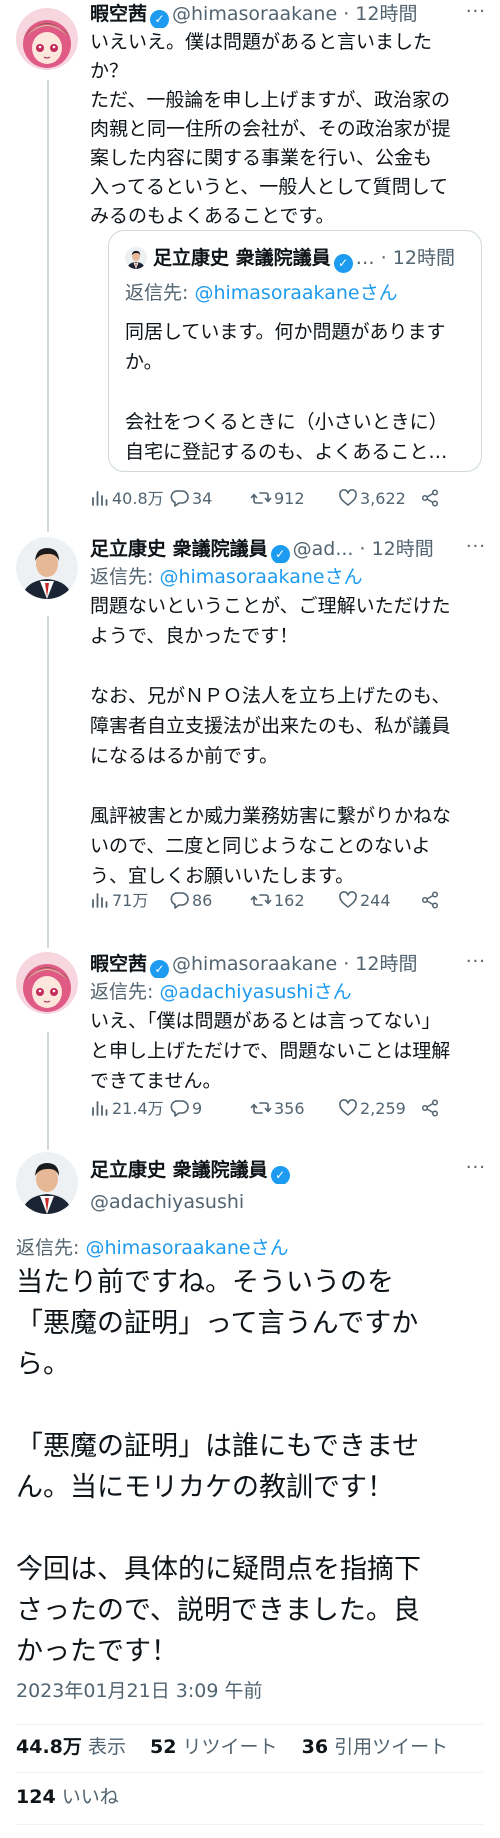 The height and width of the screenshot is (1838, 500). Describe the element at coordinates (255, 992) in the screenshot. I see `reply-to-handle: @adachiyasushiさん` at that location.